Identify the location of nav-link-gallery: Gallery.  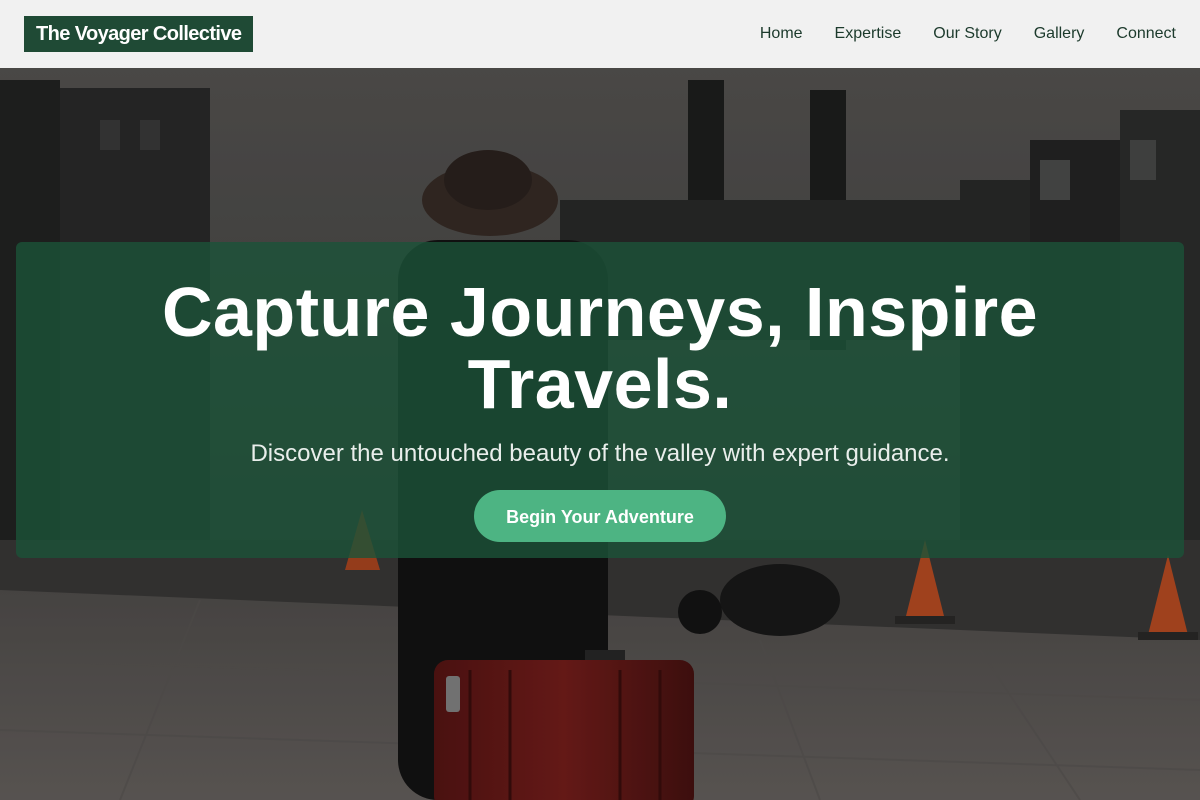
(1059, 34).